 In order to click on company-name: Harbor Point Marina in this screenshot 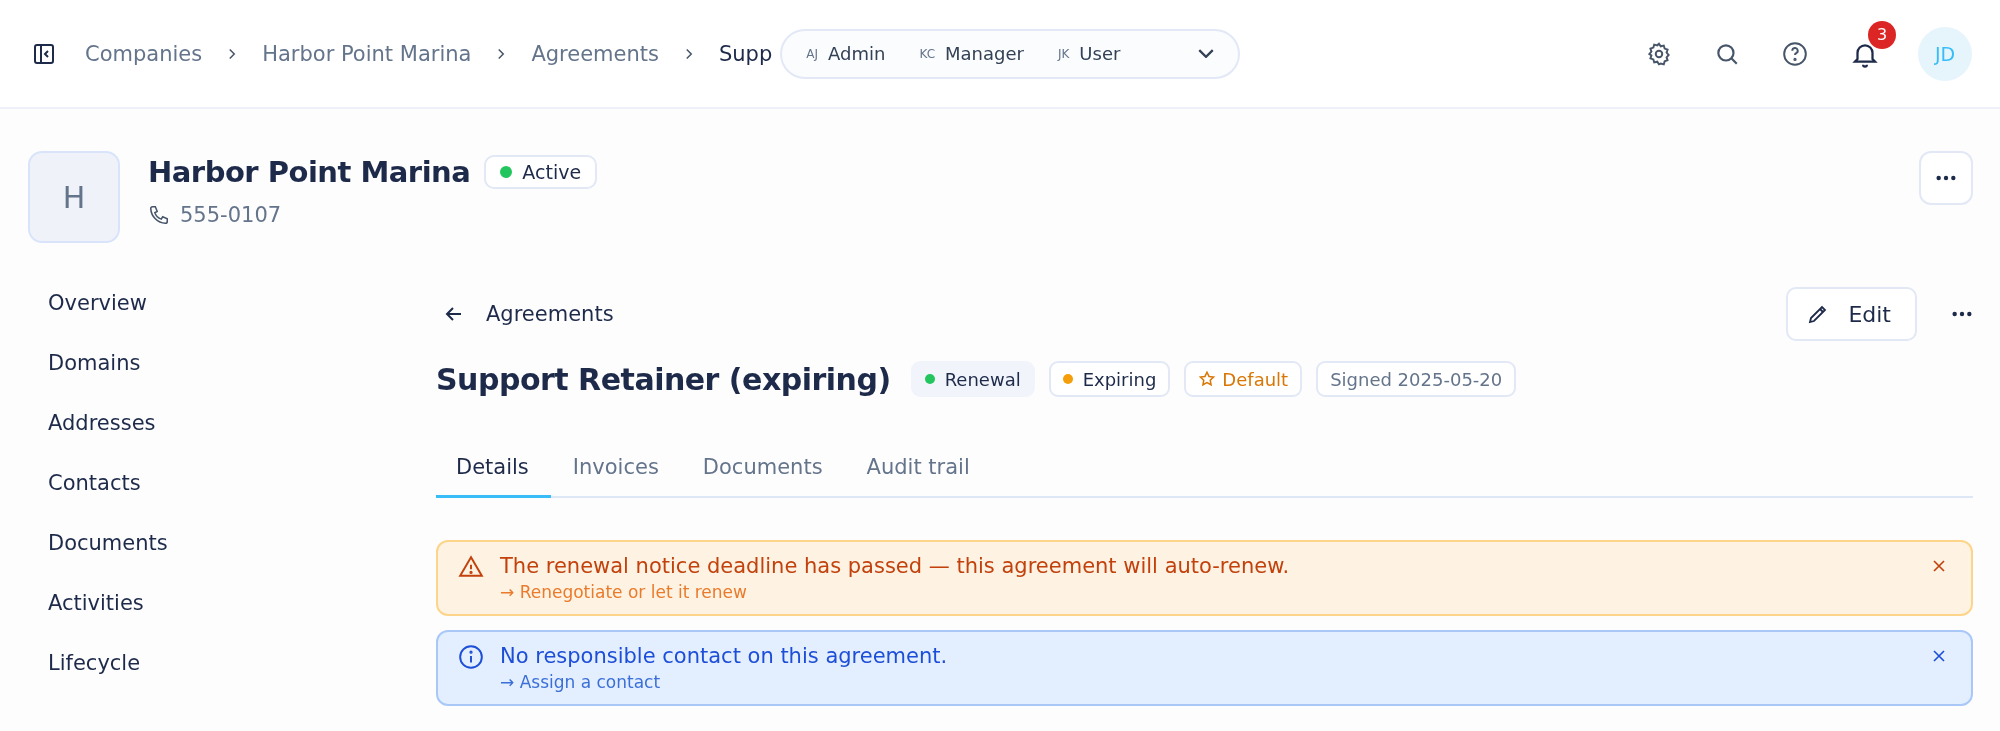, I will do `click(309, 172)`.